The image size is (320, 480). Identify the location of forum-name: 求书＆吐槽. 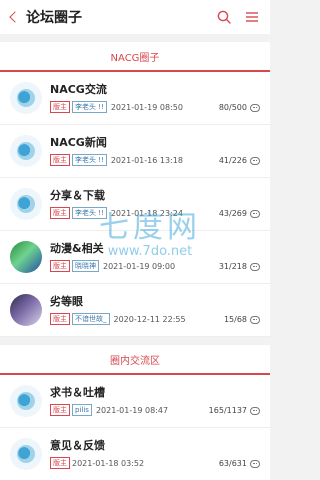
(77, 392).